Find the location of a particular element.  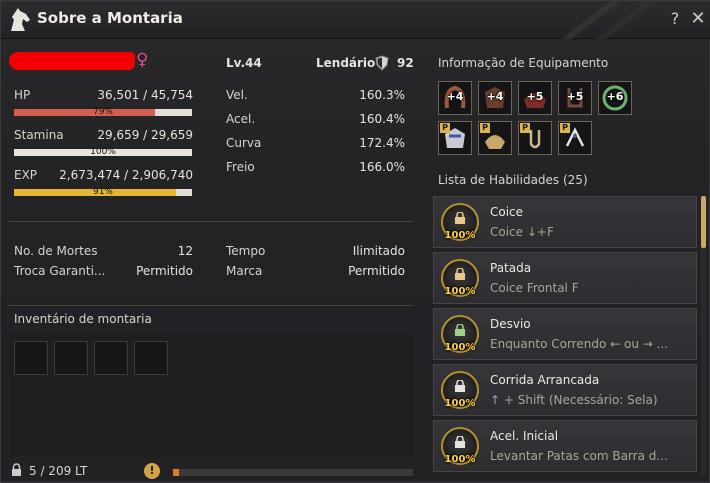

skill-name: Coice is located at coordinates (507, 212).